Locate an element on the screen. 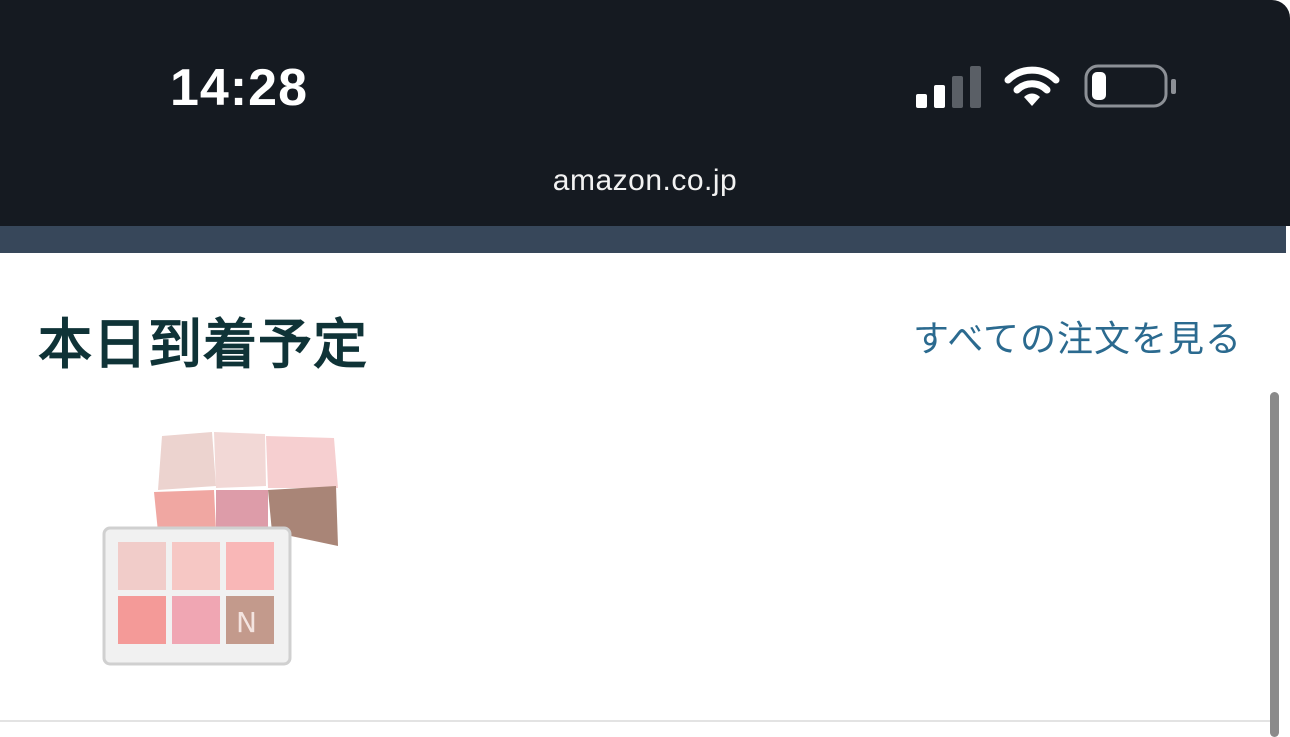 This screenshot has width=1290, height=737. see-all-orders-link: すべての注文を見る is located at coordinates (1077, 336).